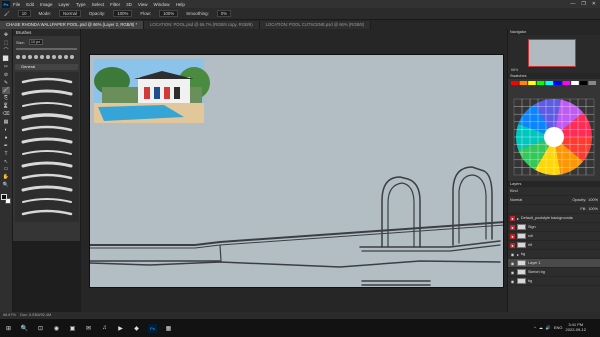 The height and width of the screenshot is (337, 600). I want to click on layer-row: ● ▸ Default_poolstyle backgrounds, so click(554, 218).